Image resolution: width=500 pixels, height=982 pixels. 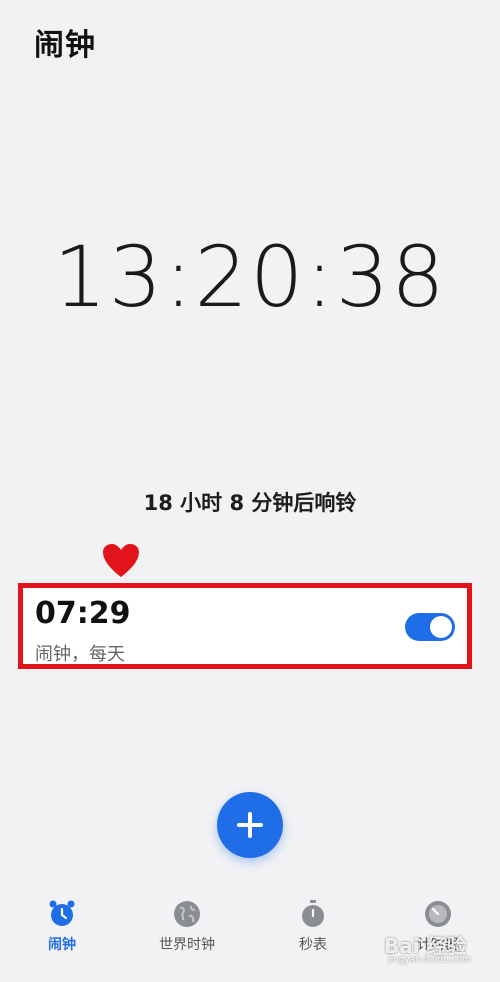 I want to click on next-alarm-countdown: 18 小时 8 分钟后响铃, so click(x=250, y=503).